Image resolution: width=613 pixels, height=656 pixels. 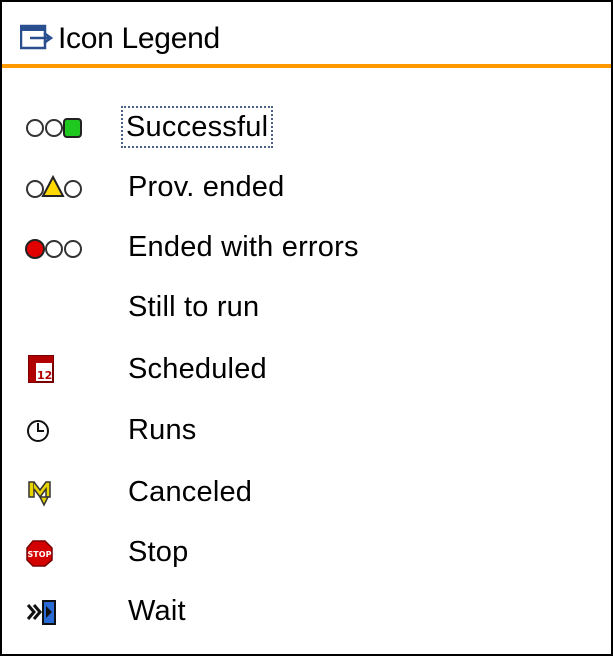 I want to click on wait-icon, so click(x=41, y=612).